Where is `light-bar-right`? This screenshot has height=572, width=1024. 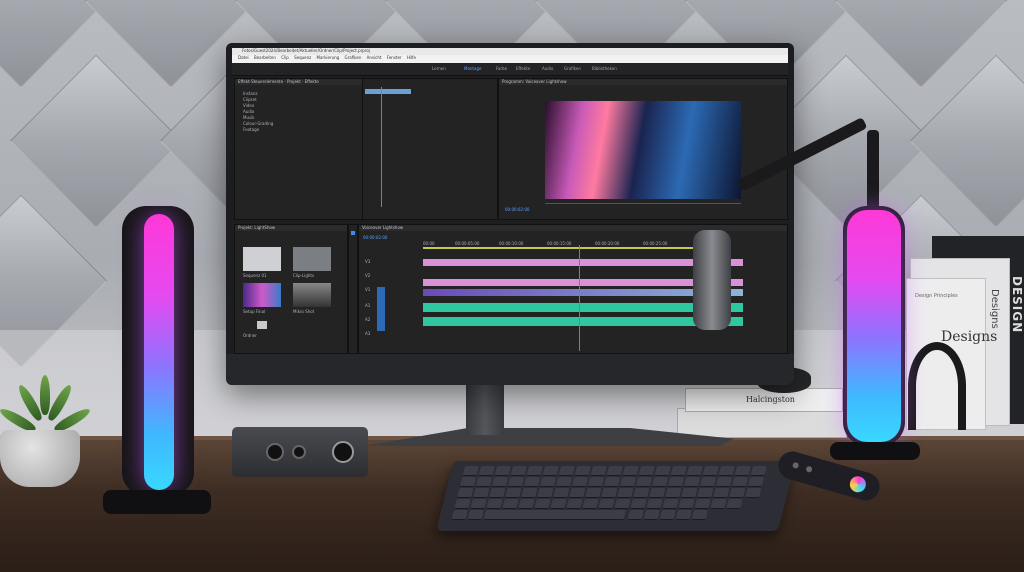 light-bar-right is located at coordinates (874, 326).